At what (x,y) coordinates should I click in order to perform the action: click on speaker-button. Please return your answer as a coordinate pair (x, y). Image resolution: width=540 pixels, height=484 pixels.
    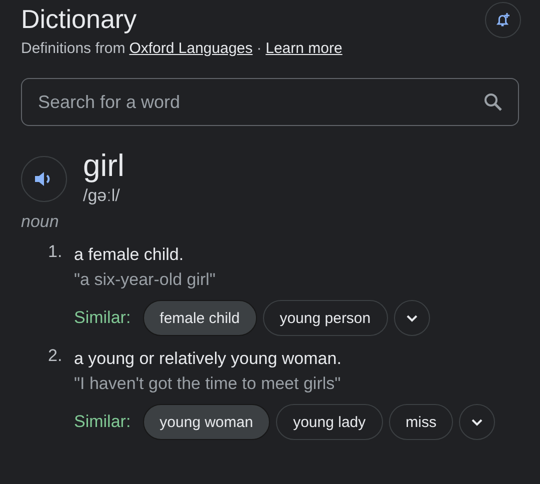
    Looking at the image, I should click on (44, 179).